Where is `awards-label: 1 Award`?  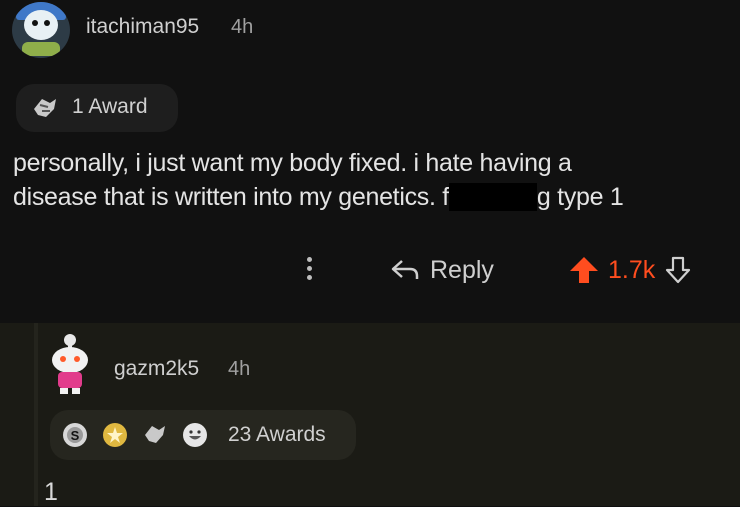 awards-label: 1 Award is located at coordinates (110, 106).